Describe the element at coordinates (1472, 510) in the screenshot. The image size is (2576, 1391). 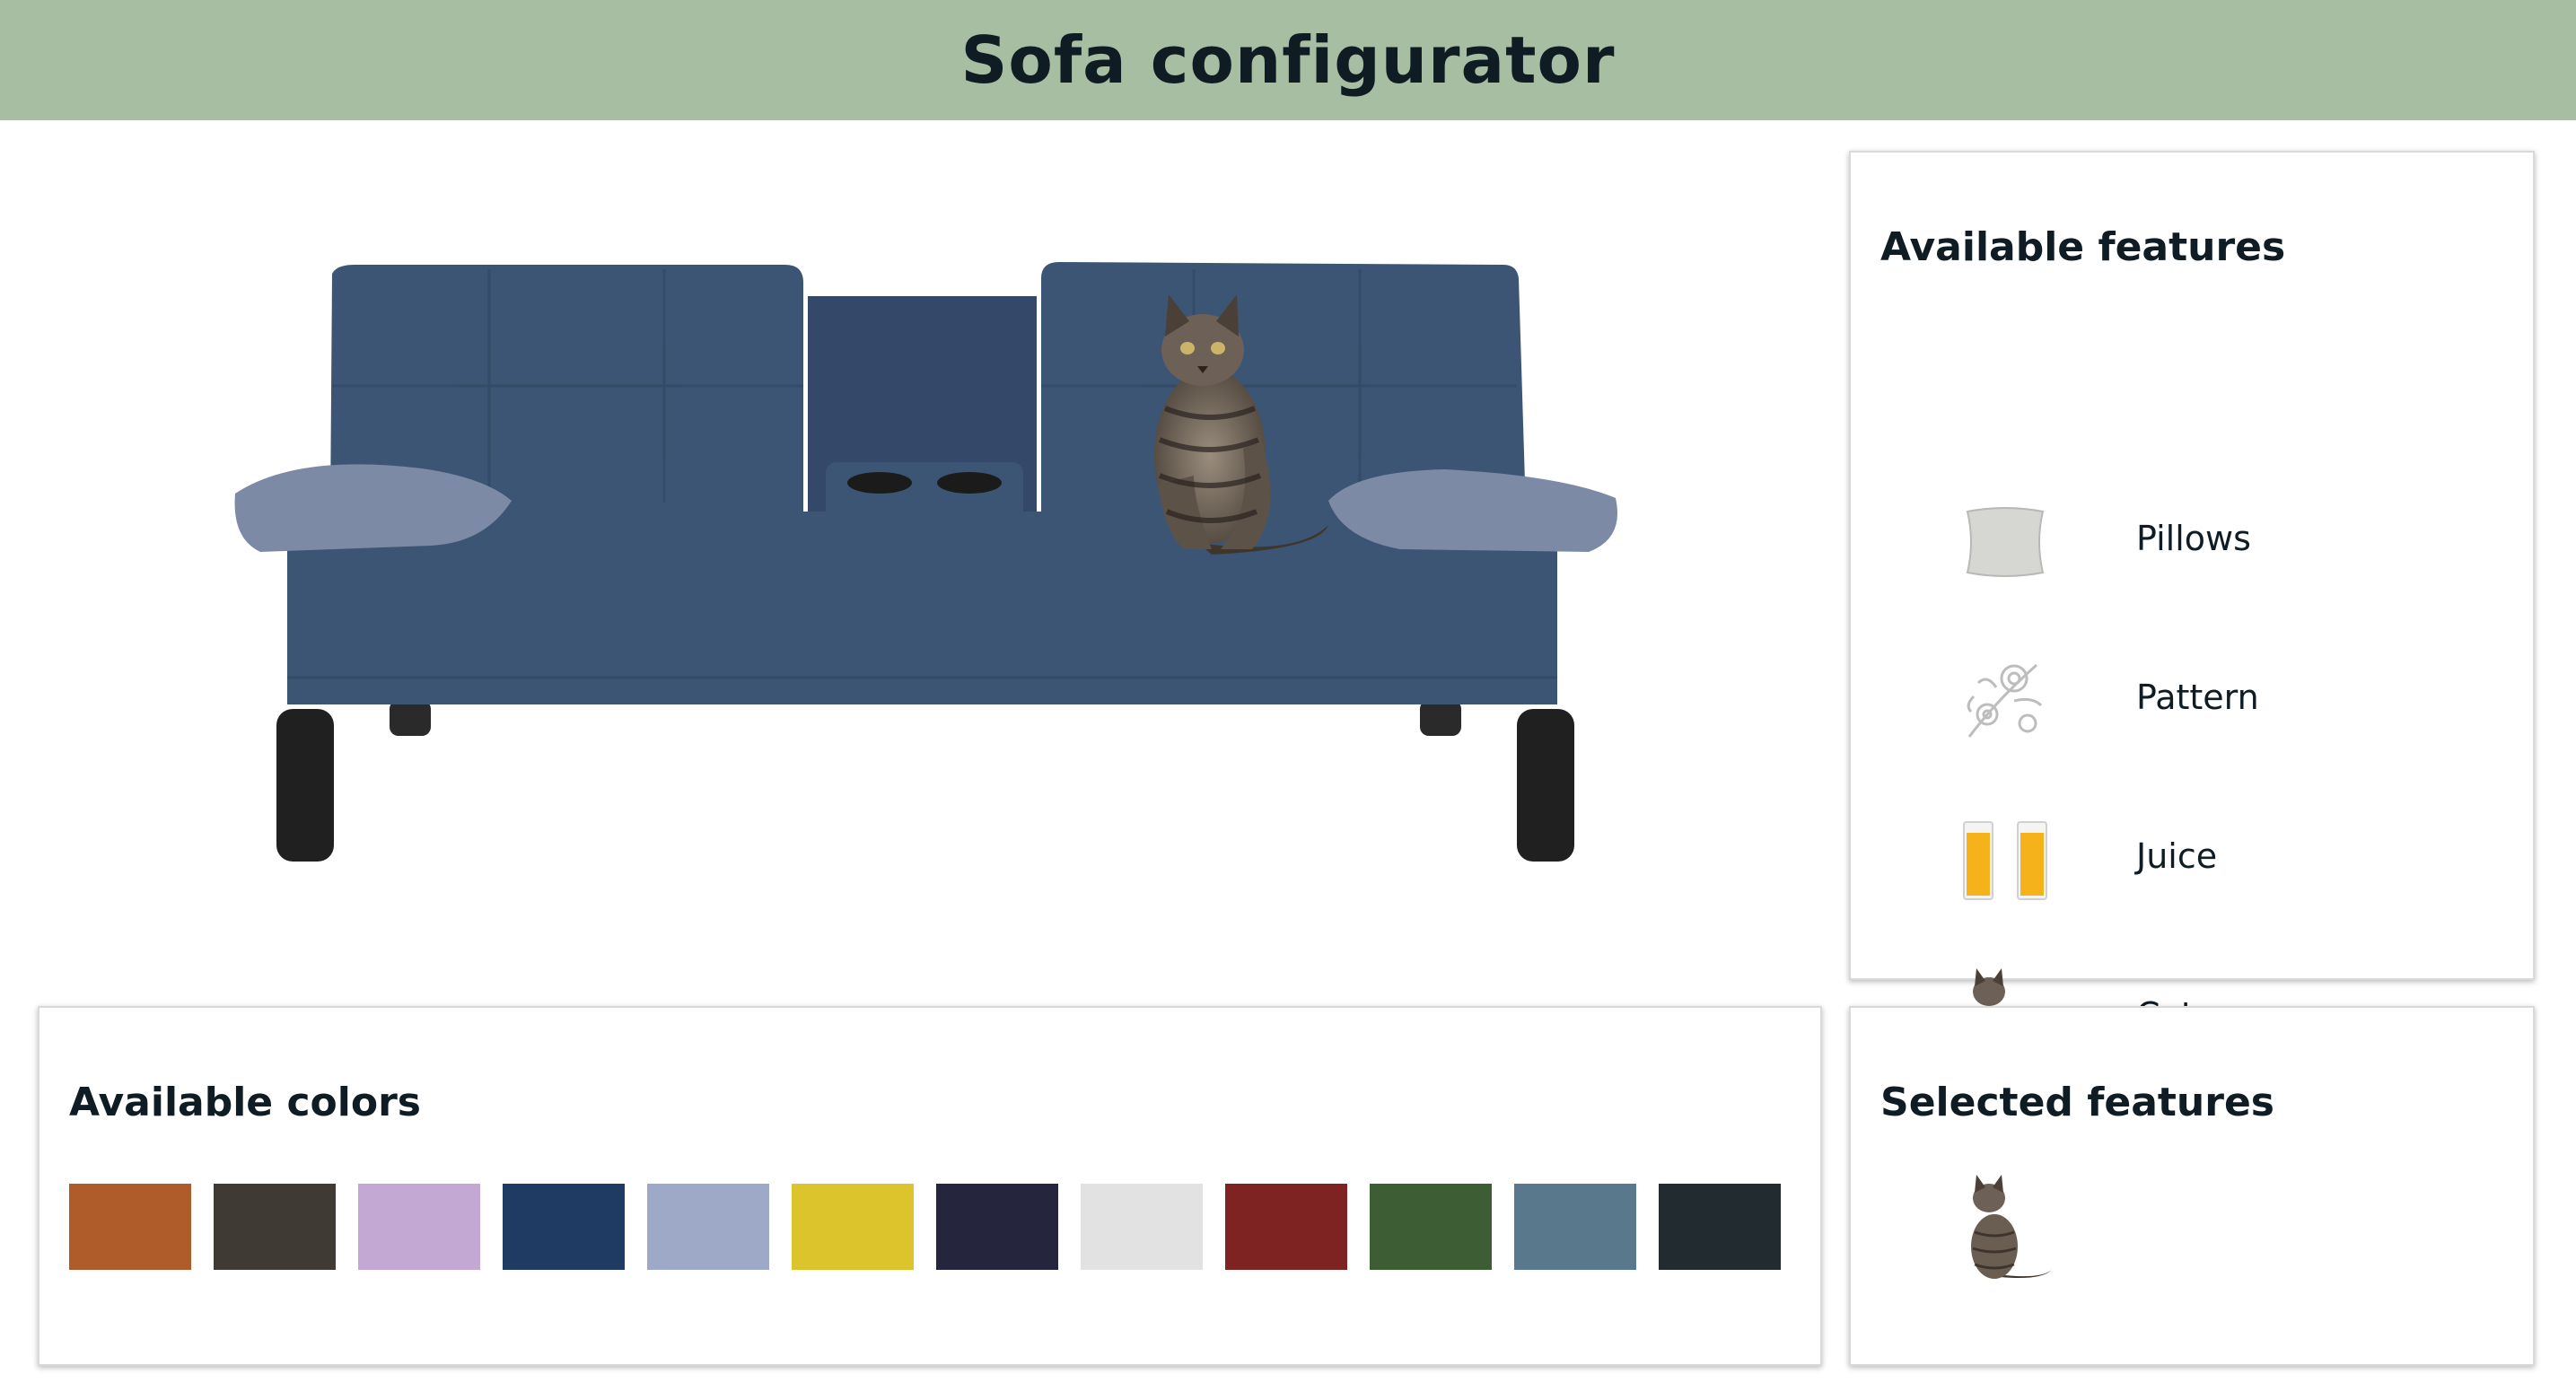
I see `pillow-right` at that location.